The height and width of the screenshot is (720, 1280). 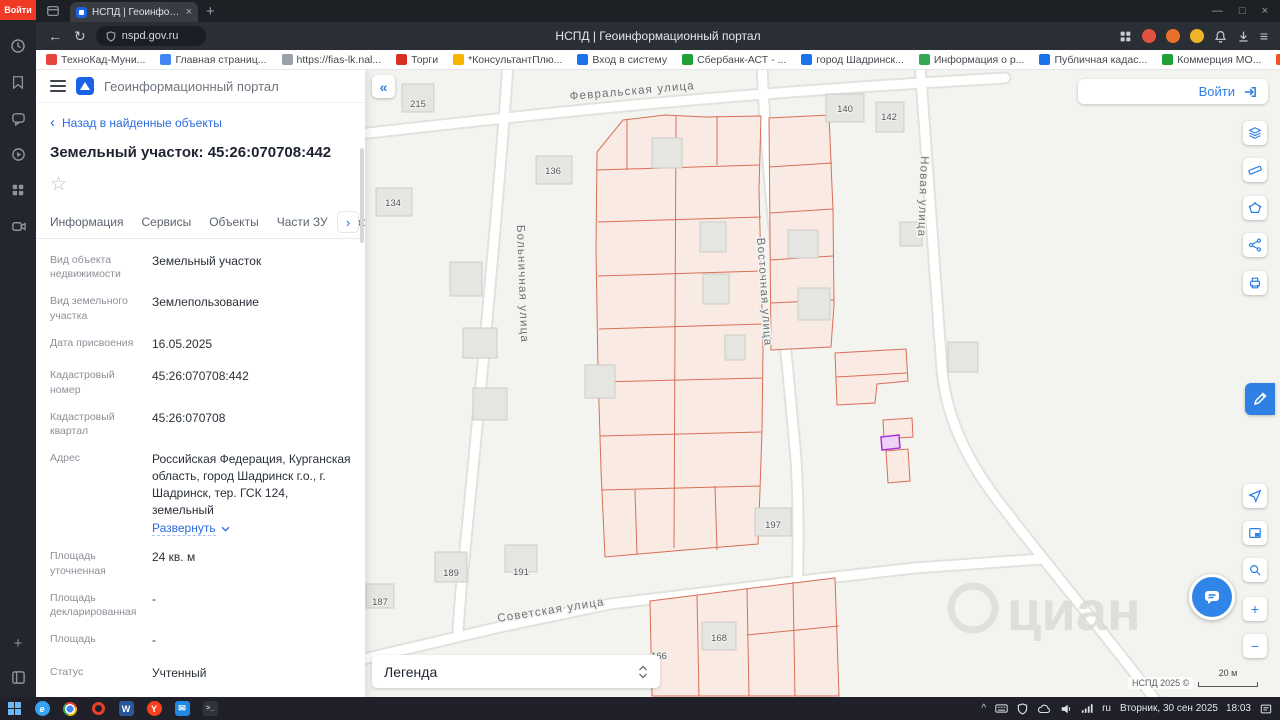 I want to click on field-label: Площадь декларированная, so click(x=93, y=604).